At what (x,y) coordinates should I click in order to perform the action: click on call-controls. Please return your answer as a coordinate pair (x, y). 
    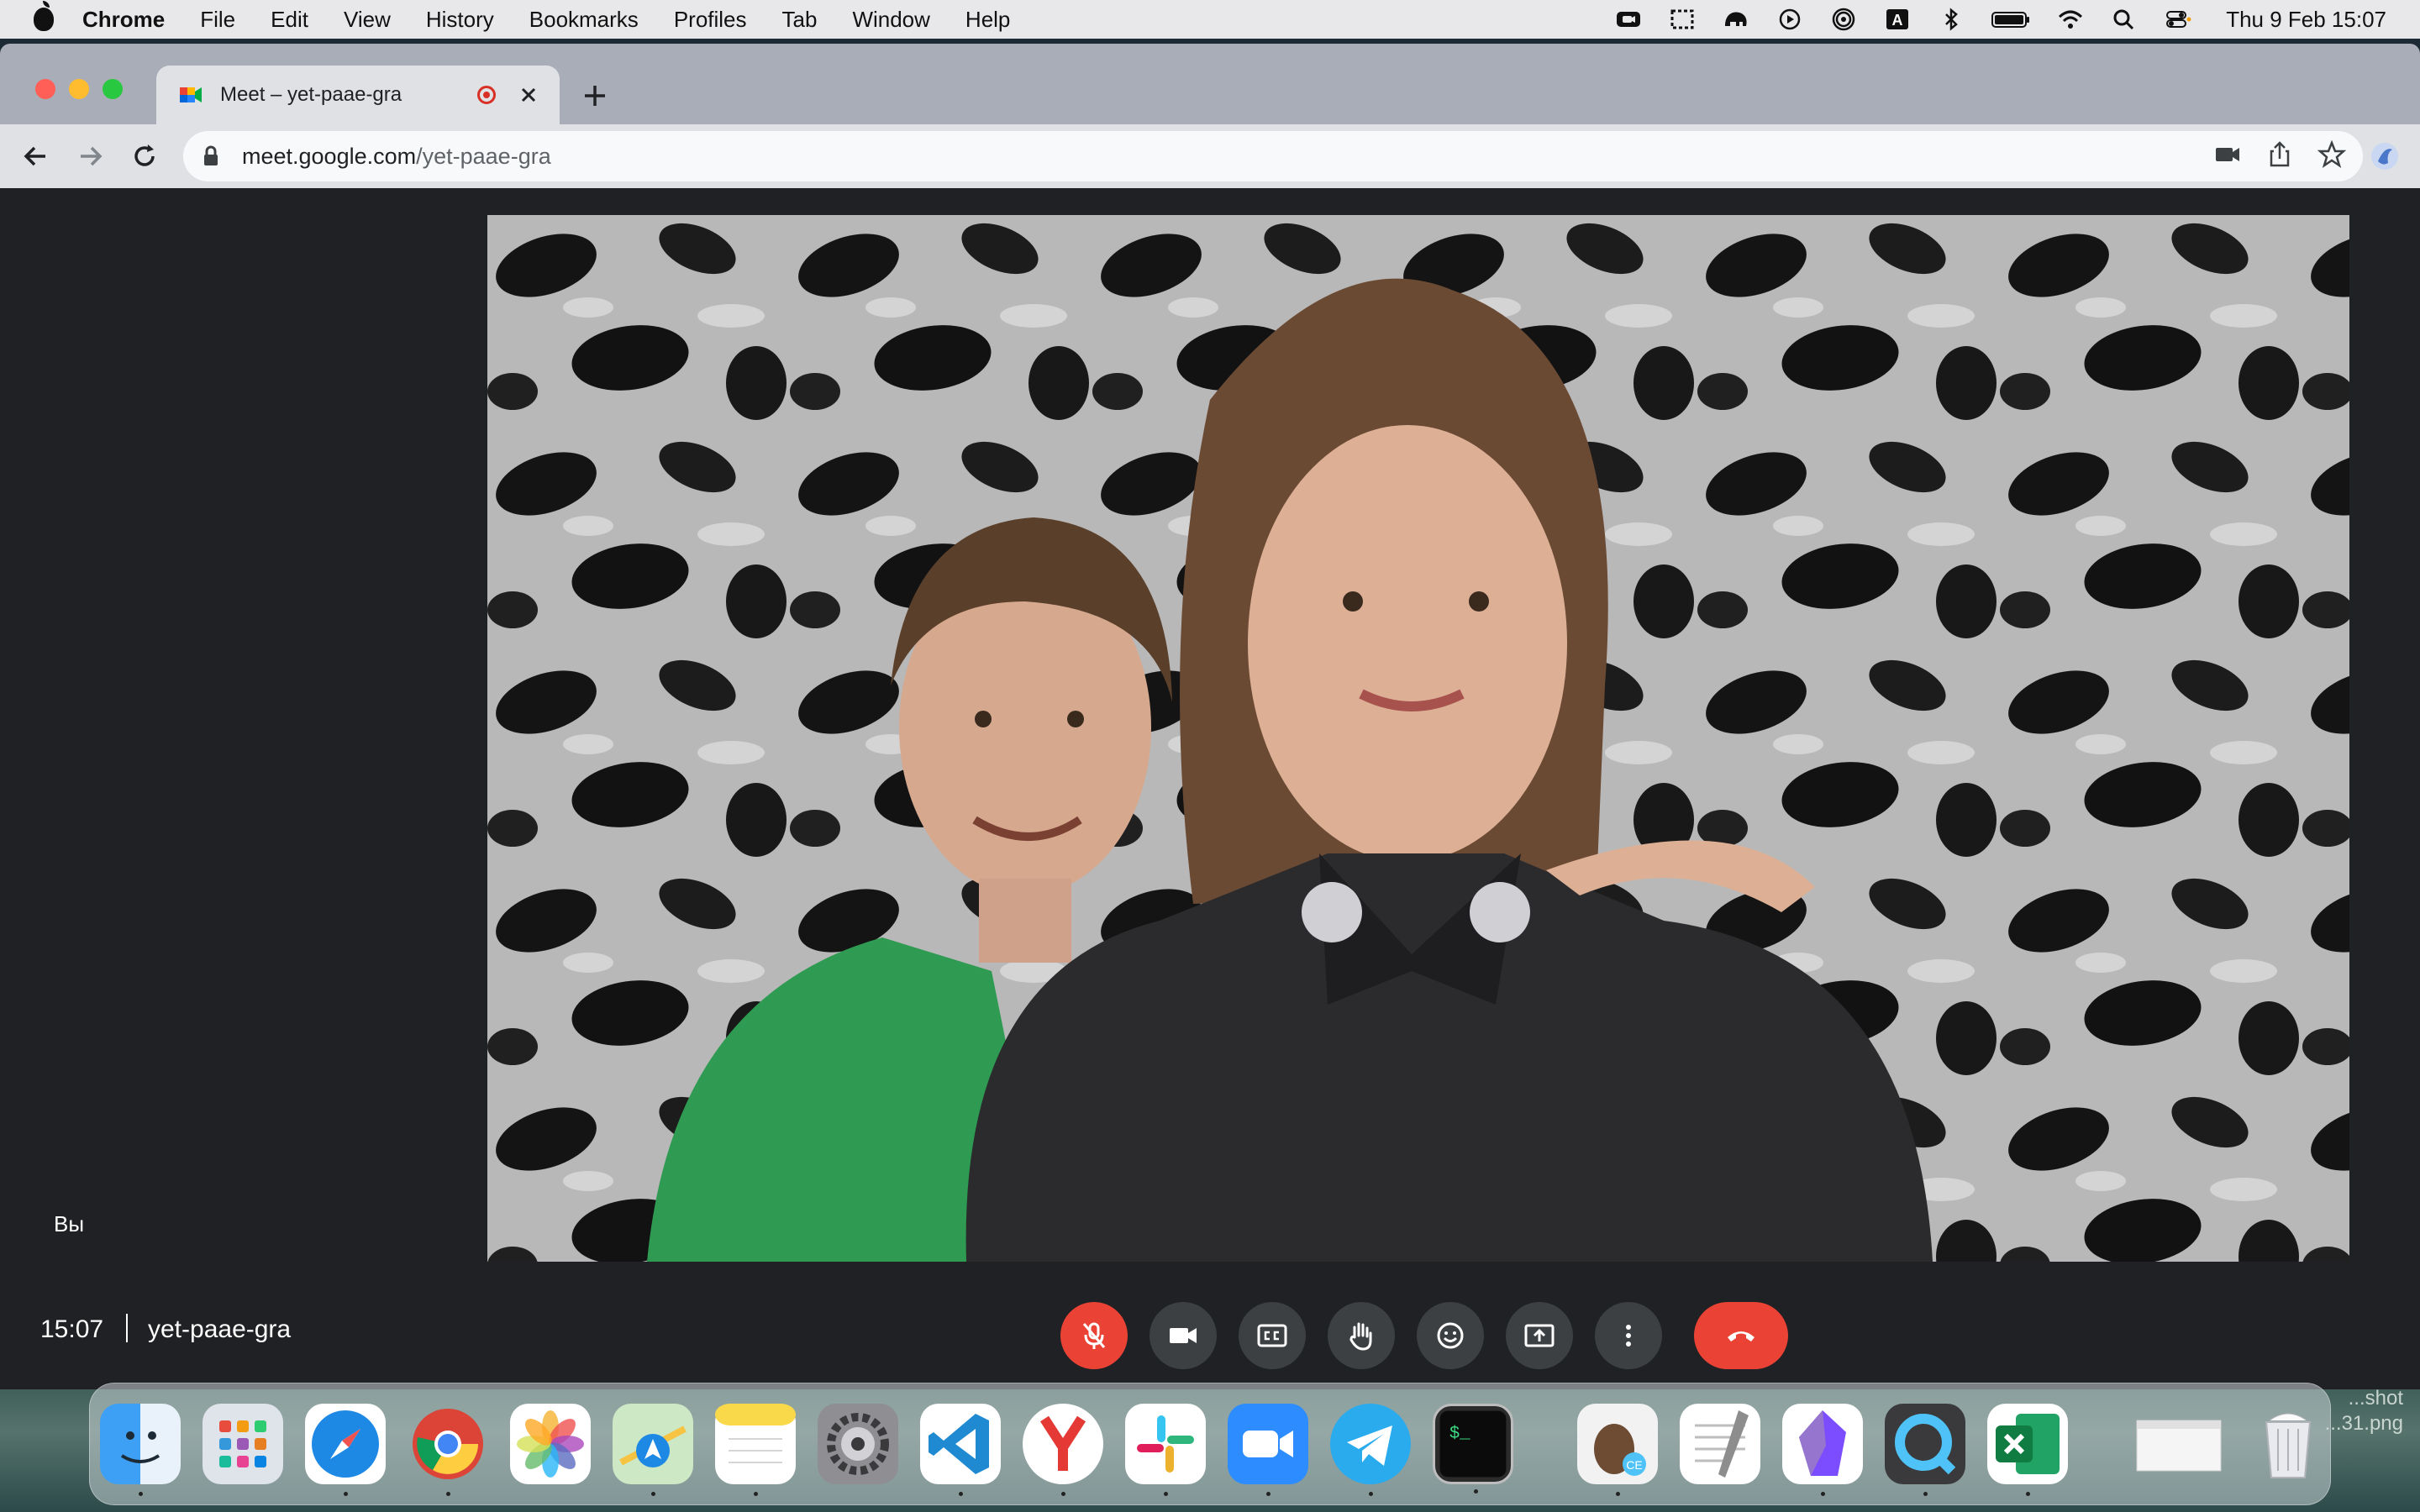
    Looking at the image, I should click on (1424, 1335).